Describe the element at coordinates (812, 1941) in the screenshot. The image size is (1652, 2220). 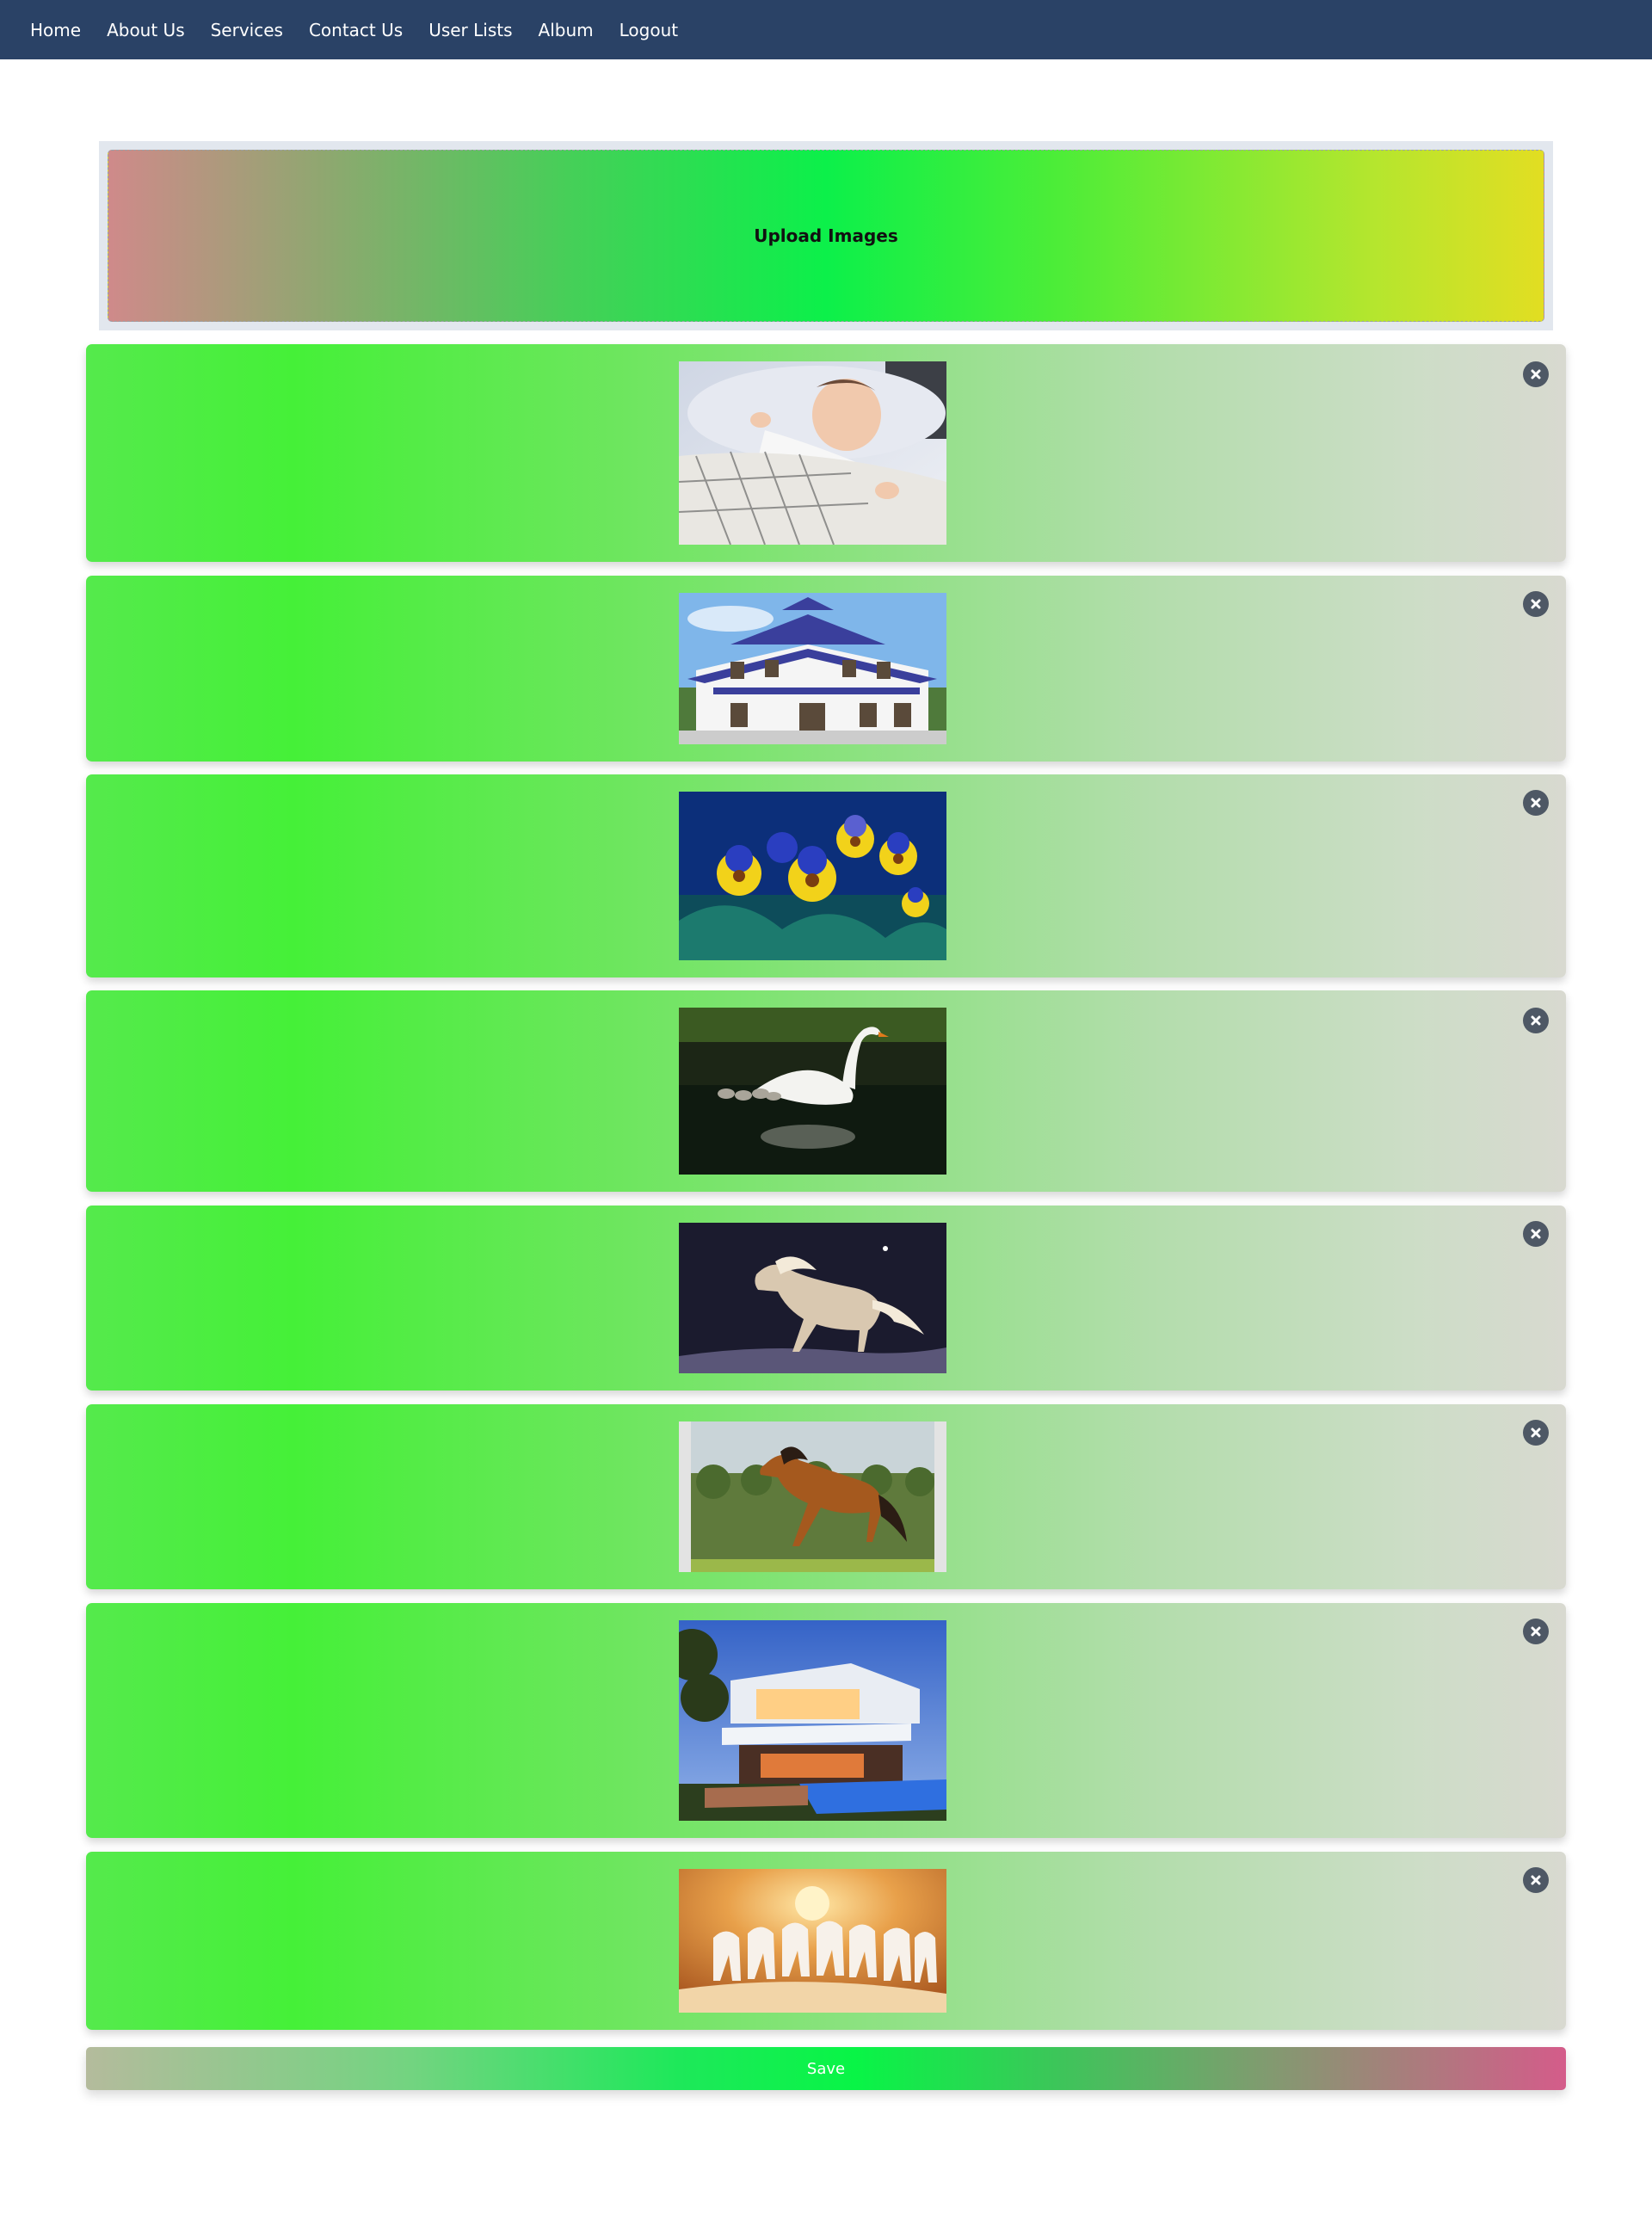
I see `image-thumbnail-seven-horses` at that location.